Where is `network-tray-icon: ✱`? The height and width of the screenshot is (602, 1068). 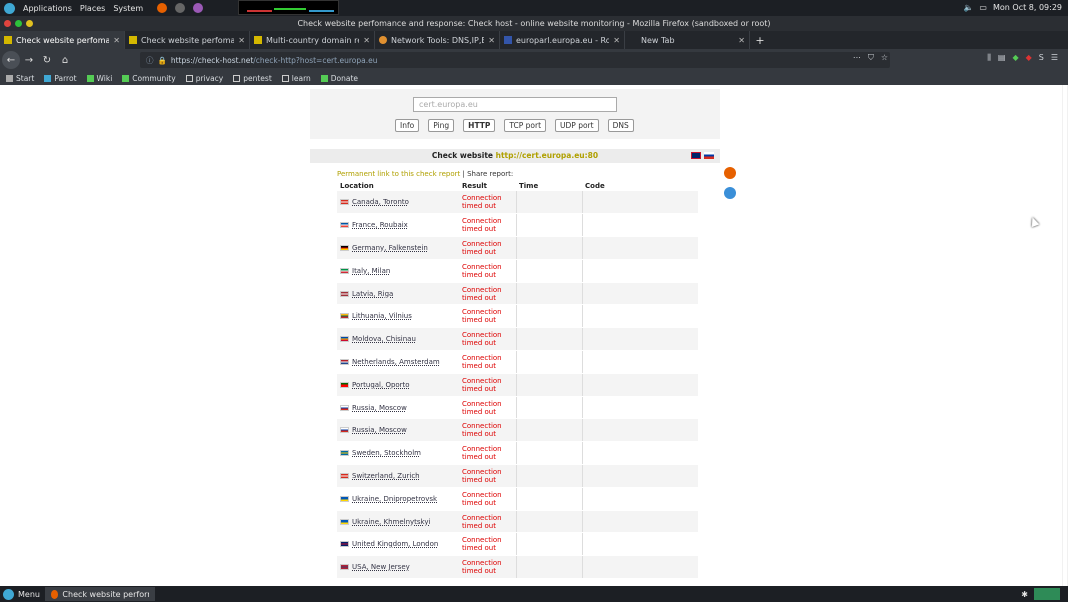 network-tray-icon: ✱ is located at coordinates (1024, 594).